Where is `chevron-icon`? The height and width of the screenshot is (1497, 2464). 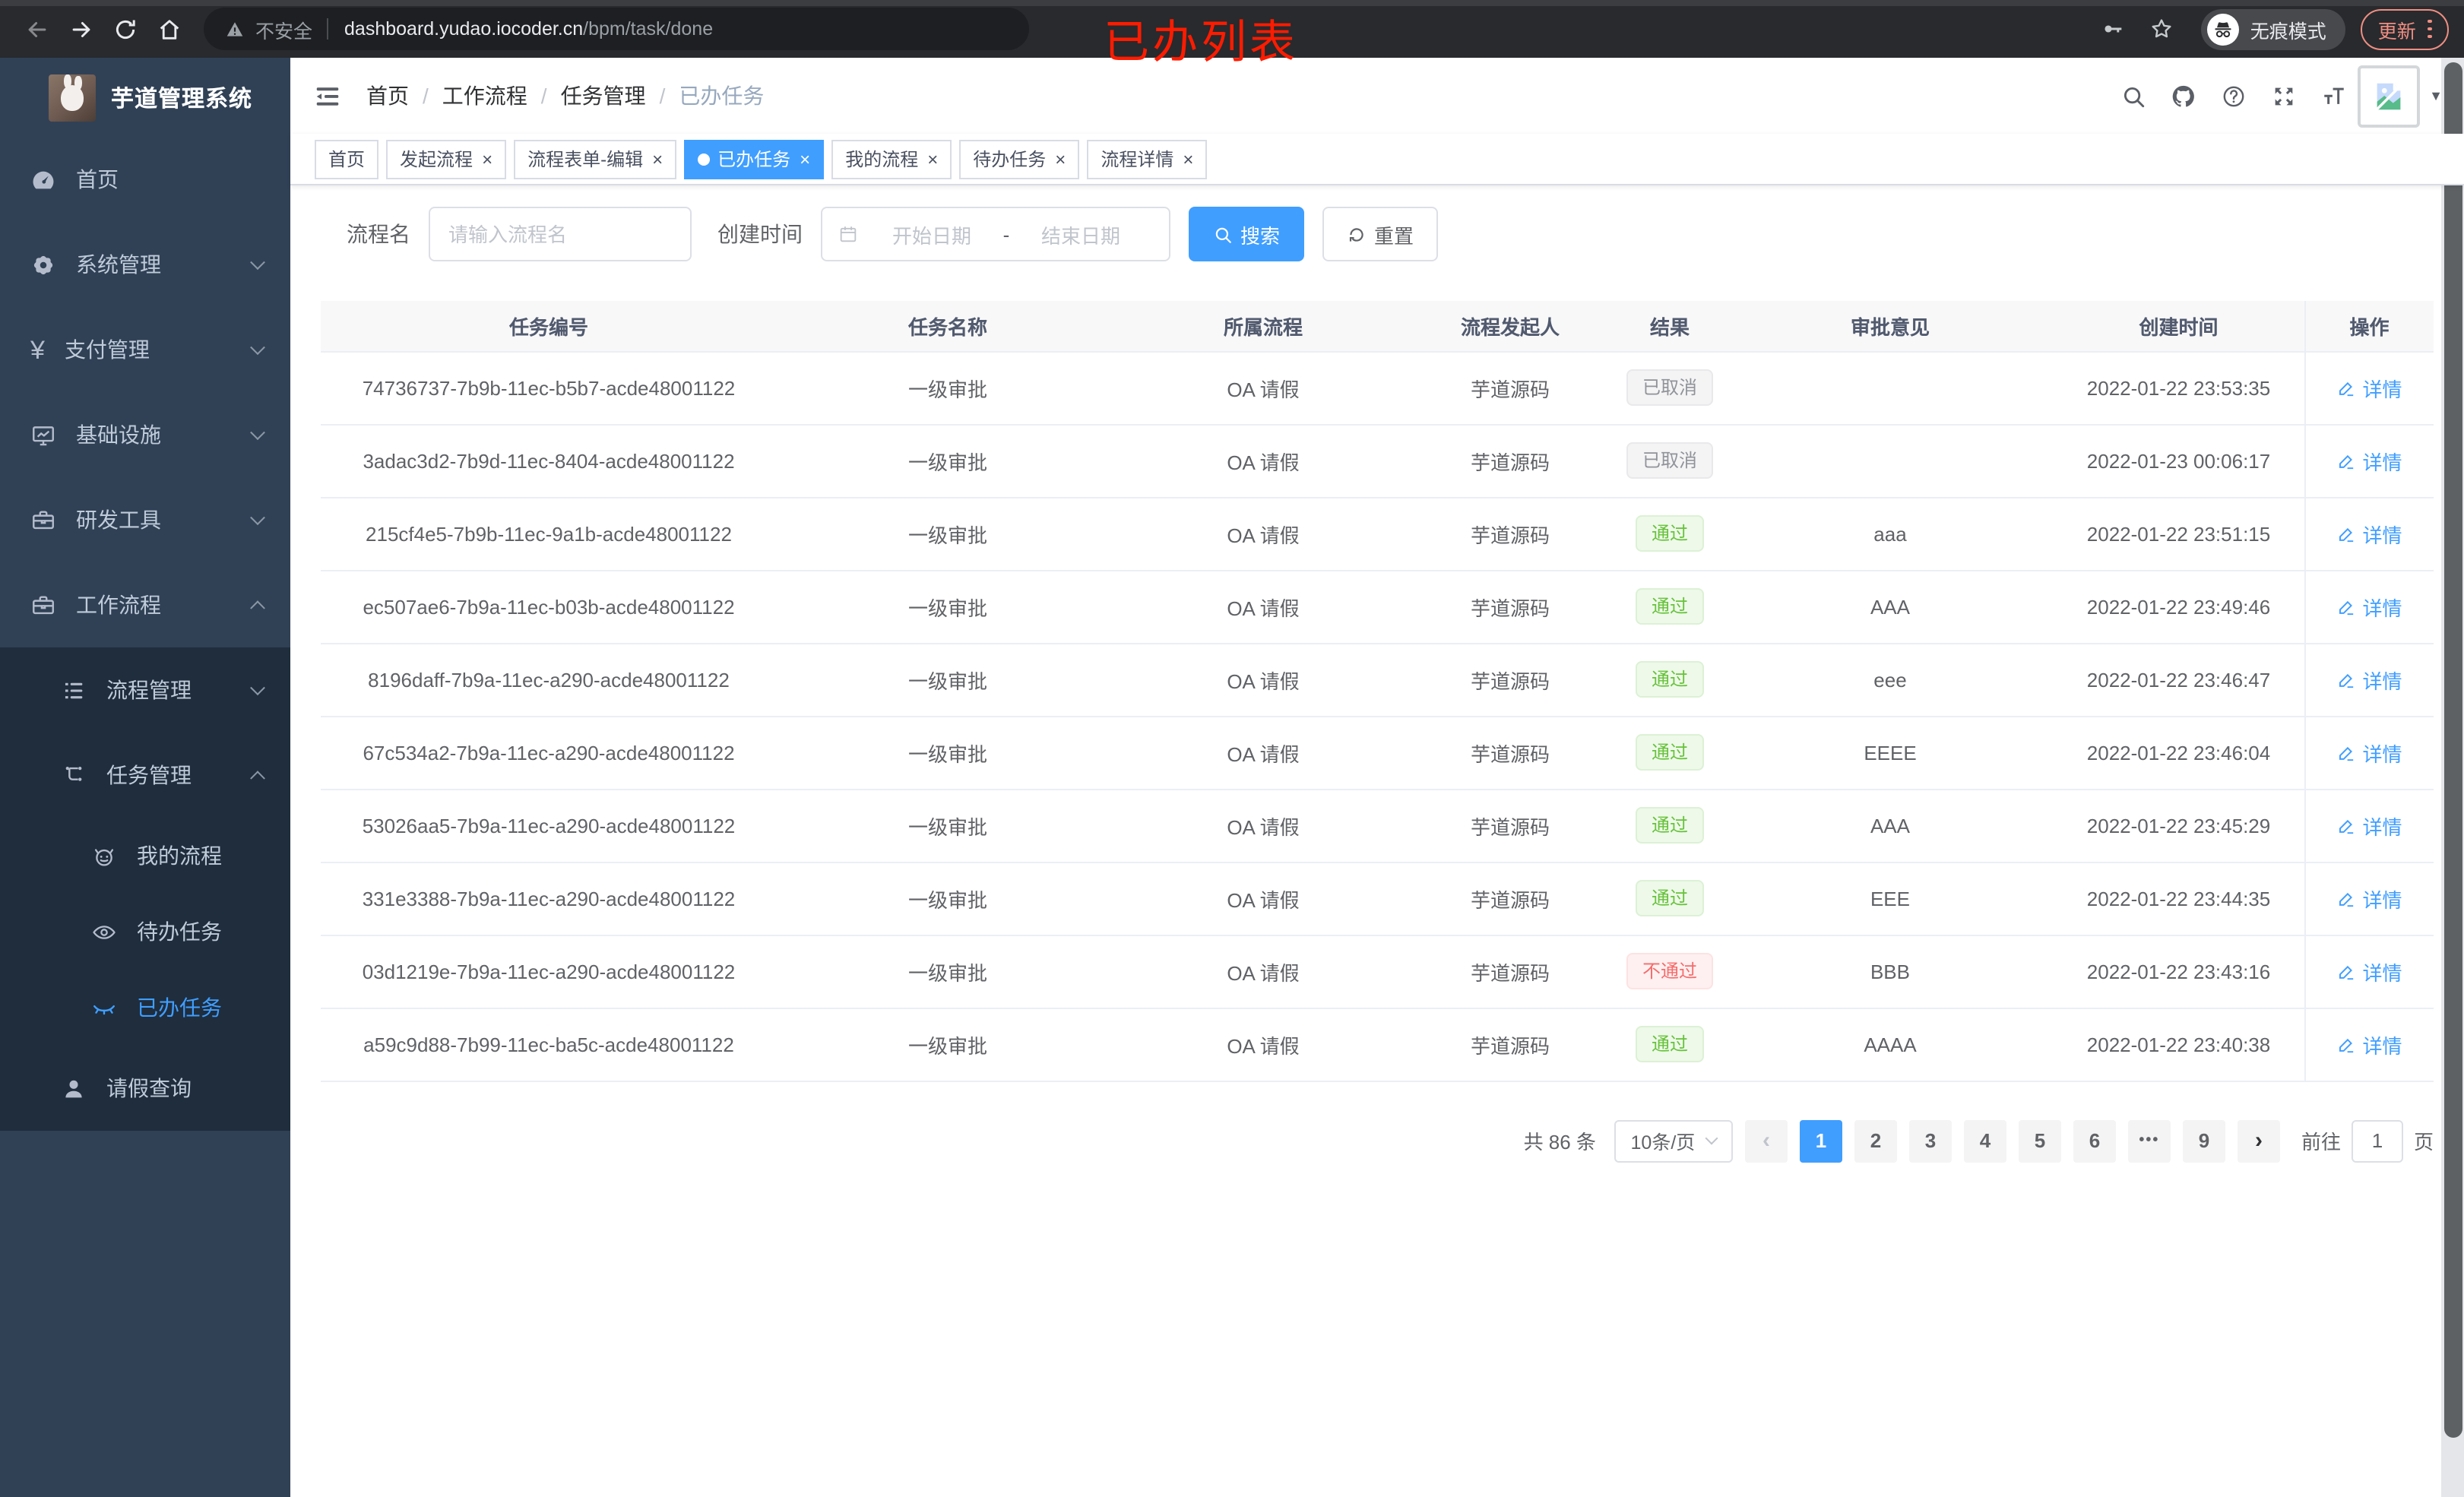 chevron-icon is located at coordinates (257, 433).